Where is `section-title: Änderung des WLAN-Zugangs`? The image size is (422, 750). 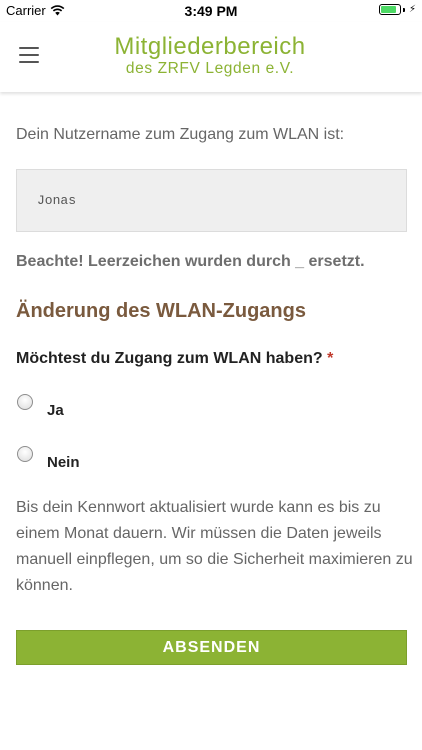
section-title: Änderung des WLAN-Zugangs is located at coordinates (161, 311).